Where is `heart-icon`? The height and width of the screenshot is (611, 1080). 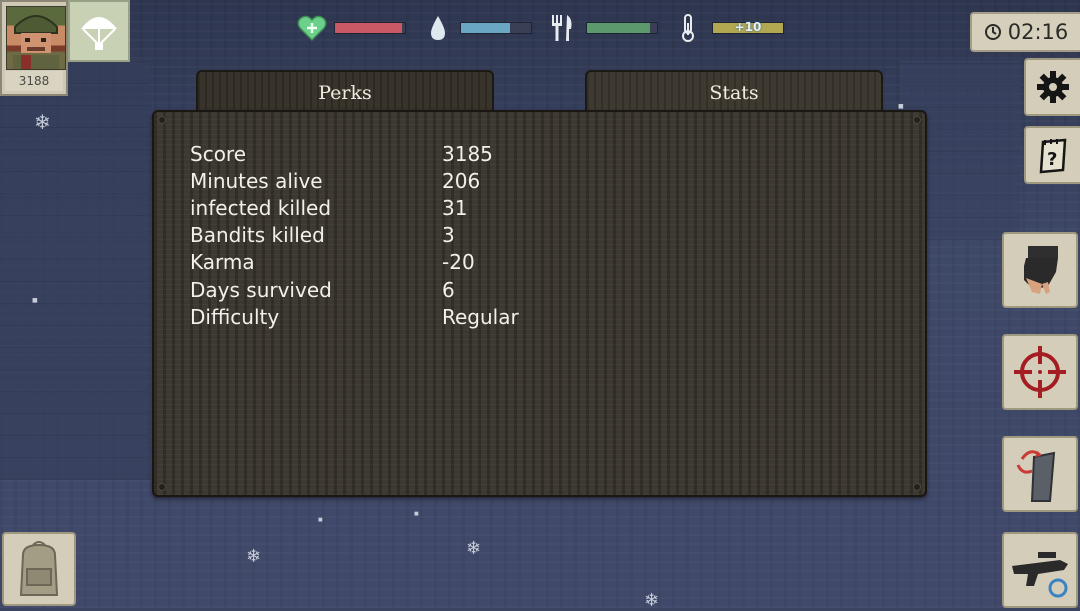
heart-icon is located at coordinates (312, 28).